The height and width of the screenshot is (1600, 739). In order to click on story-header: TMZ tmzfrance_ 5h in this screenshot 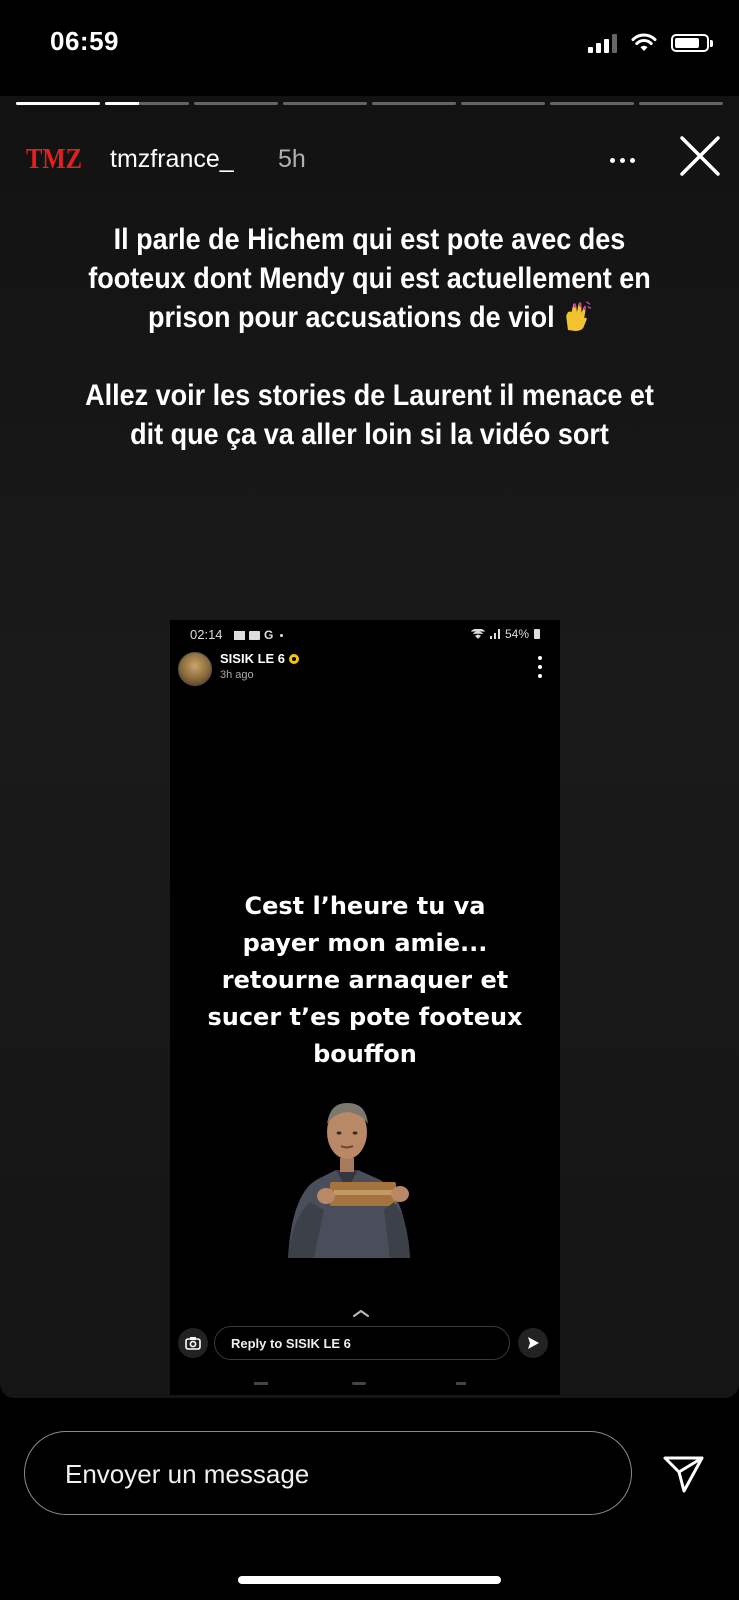, I will do `click(369, 162)`.